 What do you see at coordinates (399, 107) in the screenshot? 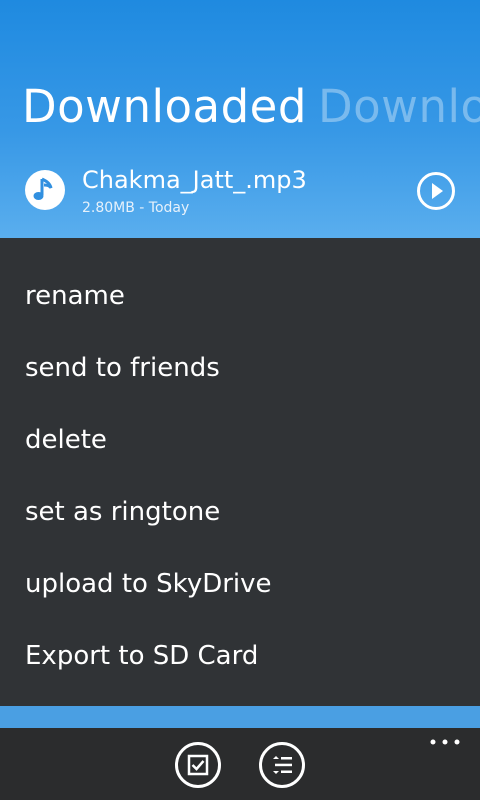
I see `pivot-title-next: Downlo` at bounding box center [399, 107].